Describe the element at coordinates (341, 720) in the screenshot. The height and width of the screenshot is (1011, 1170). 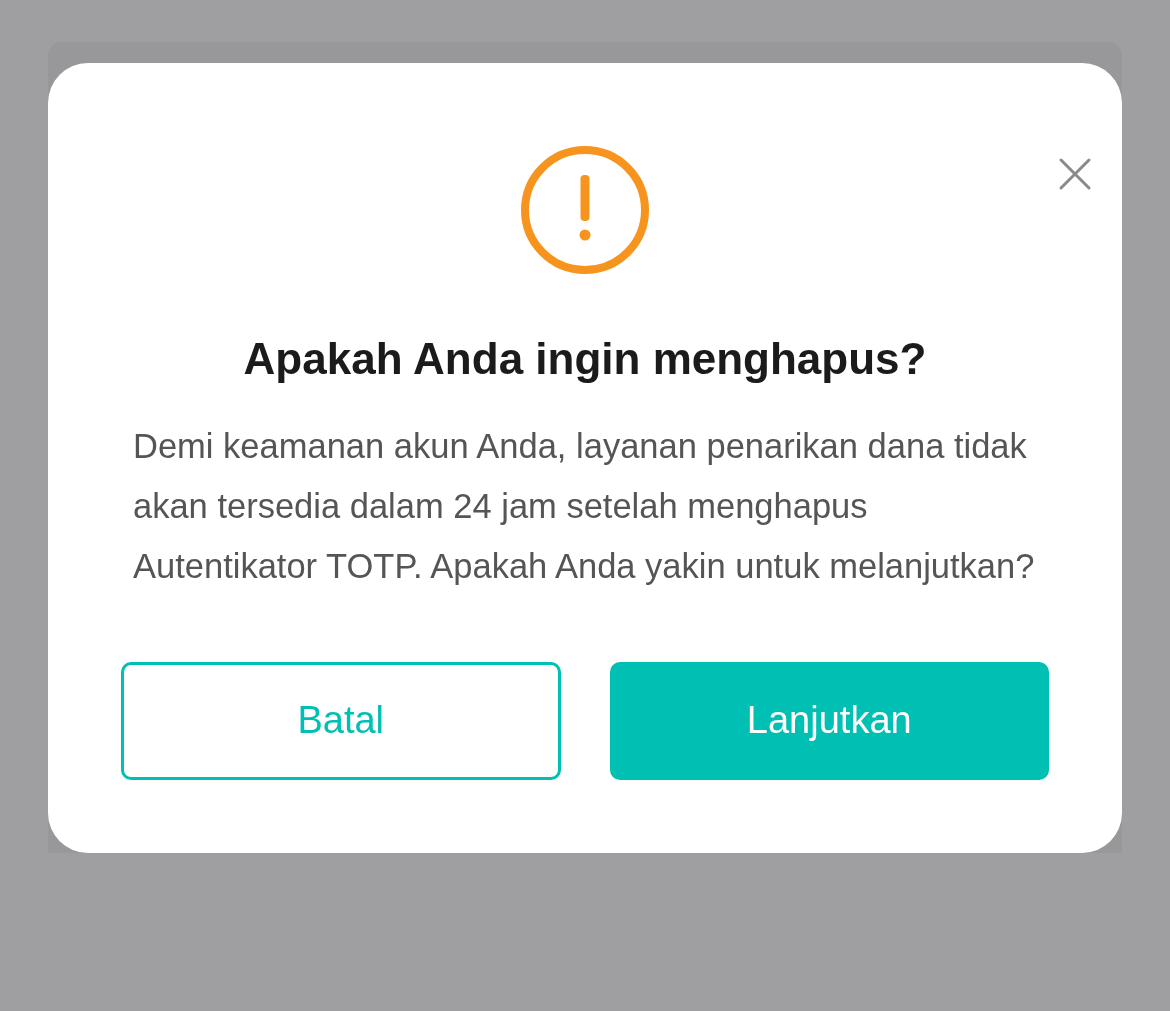
I see `cancel-button: Batal` at that location.